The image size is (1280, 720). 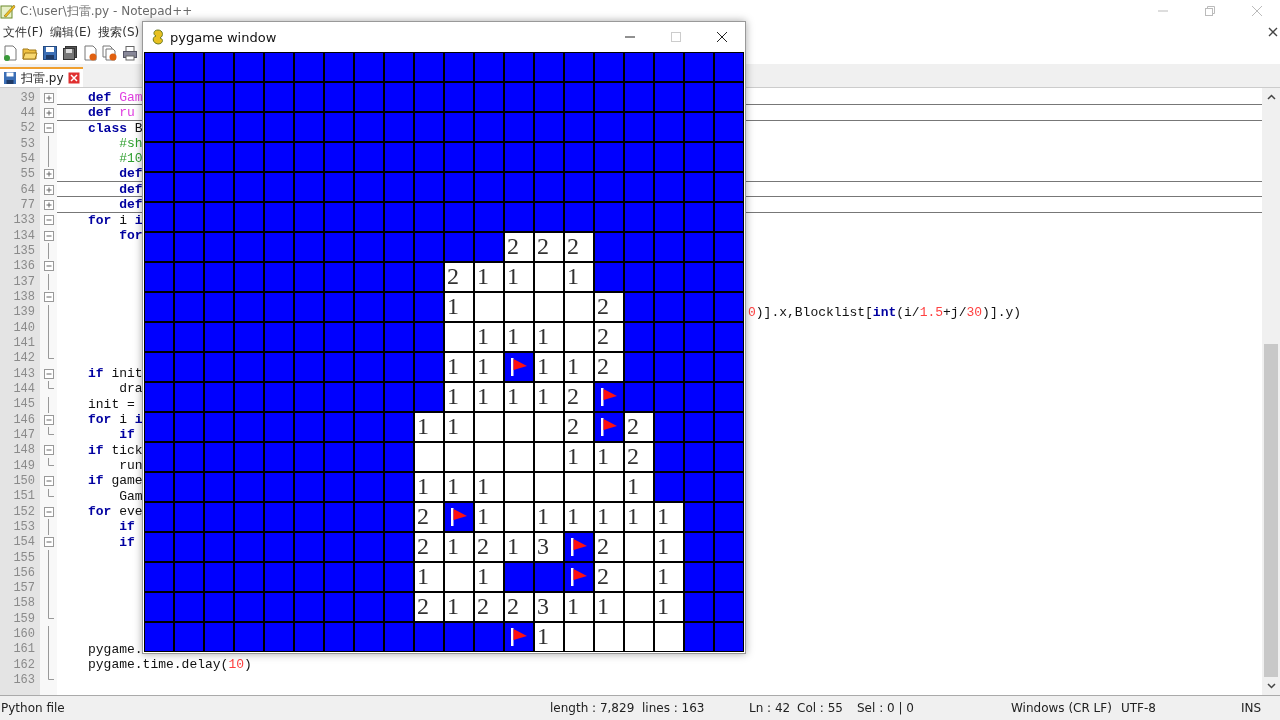 What do you see at coordinates (49, 189) in the screenshot?
I see `expand-icon` at bounding box center [49, 189].